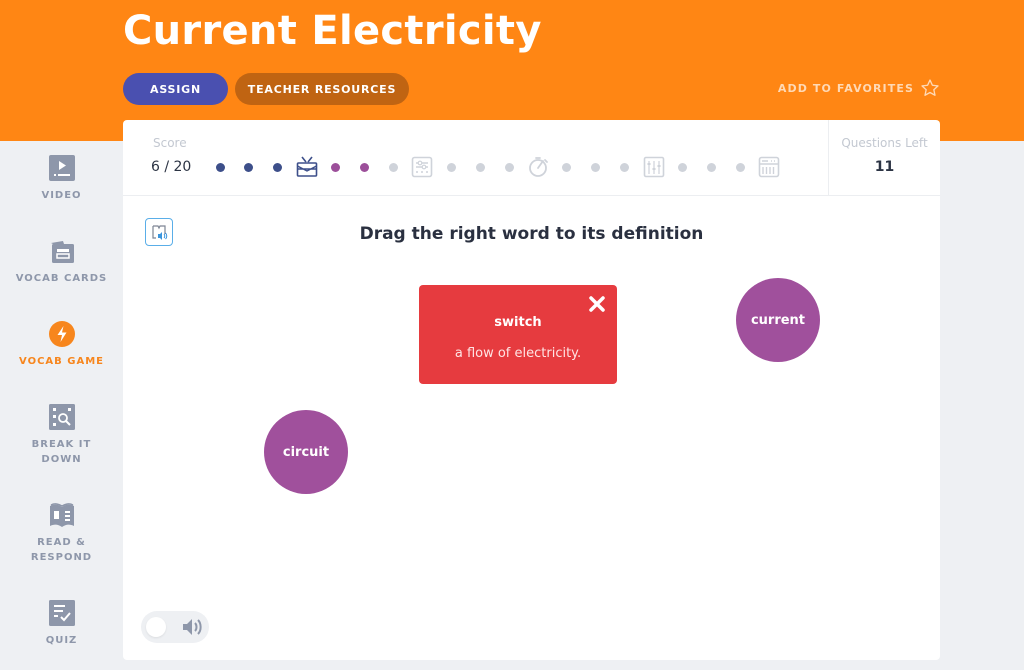 The image size is (1024, 670). What do you see at coordinates (531, 234) in the screenshot?
I see `instruction-text: Drag the right word to its definition` at bounding box center [531, 234].